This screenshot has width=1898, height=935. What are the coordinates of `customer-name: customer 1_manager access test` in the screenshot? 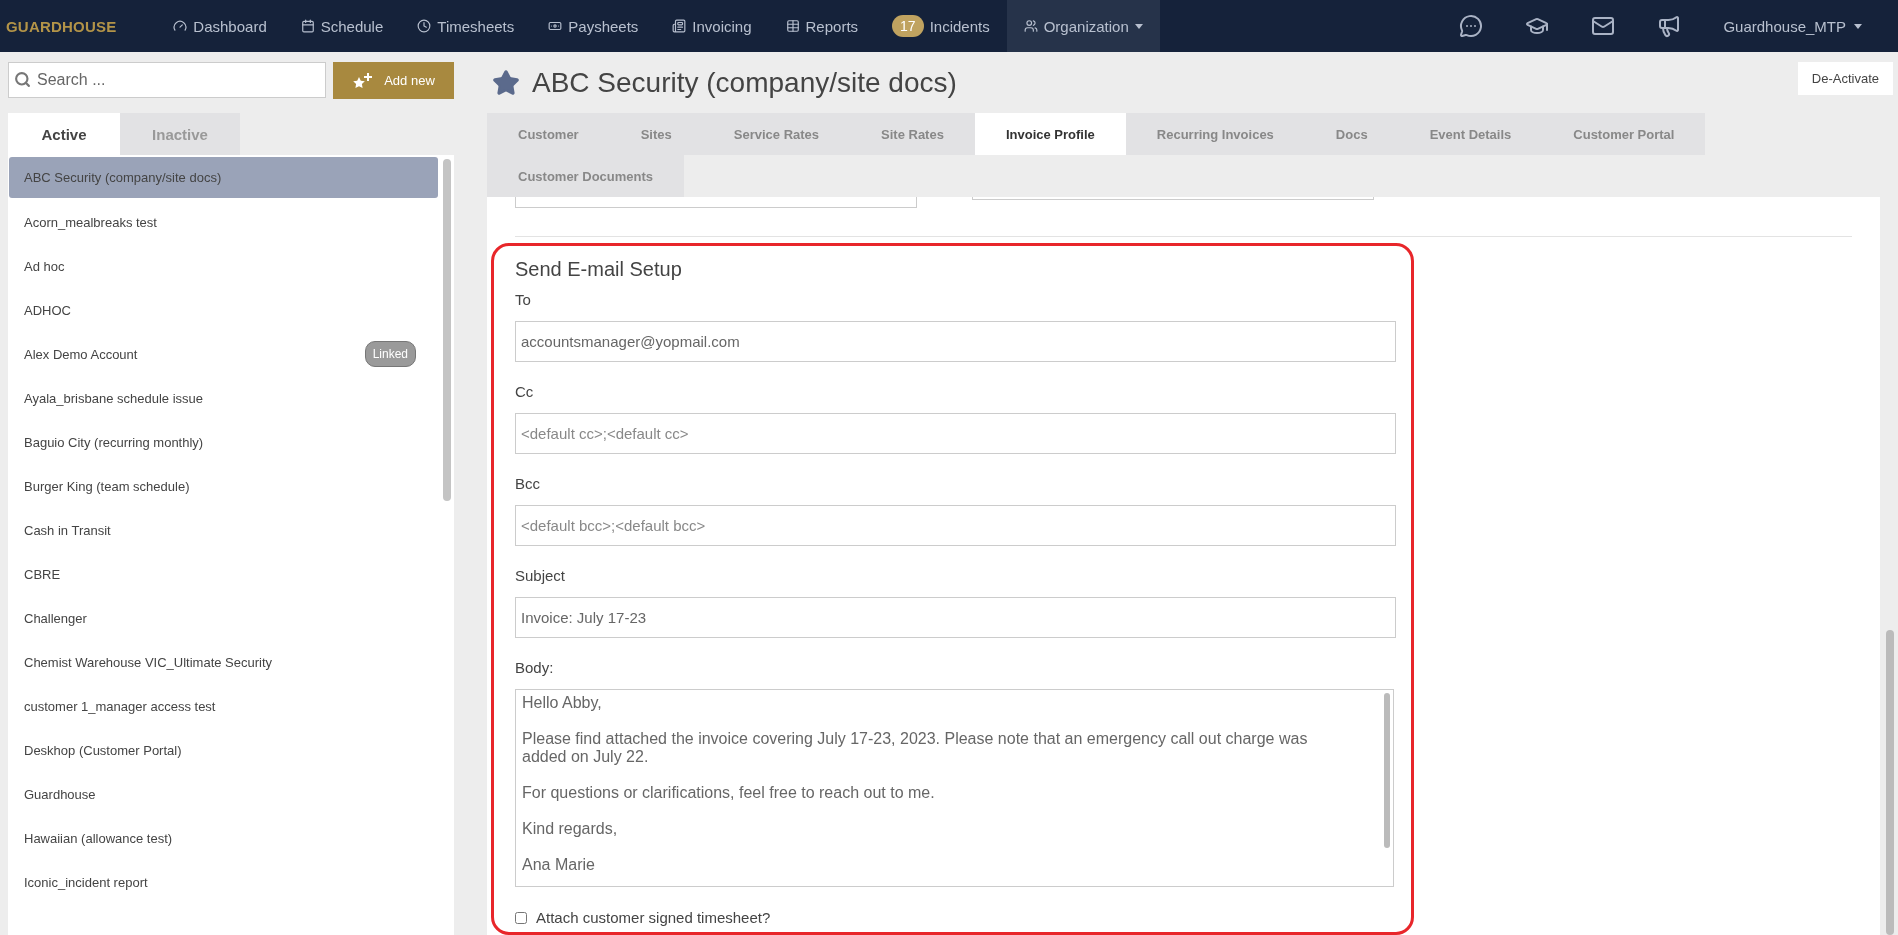 It's located at (120, 706).